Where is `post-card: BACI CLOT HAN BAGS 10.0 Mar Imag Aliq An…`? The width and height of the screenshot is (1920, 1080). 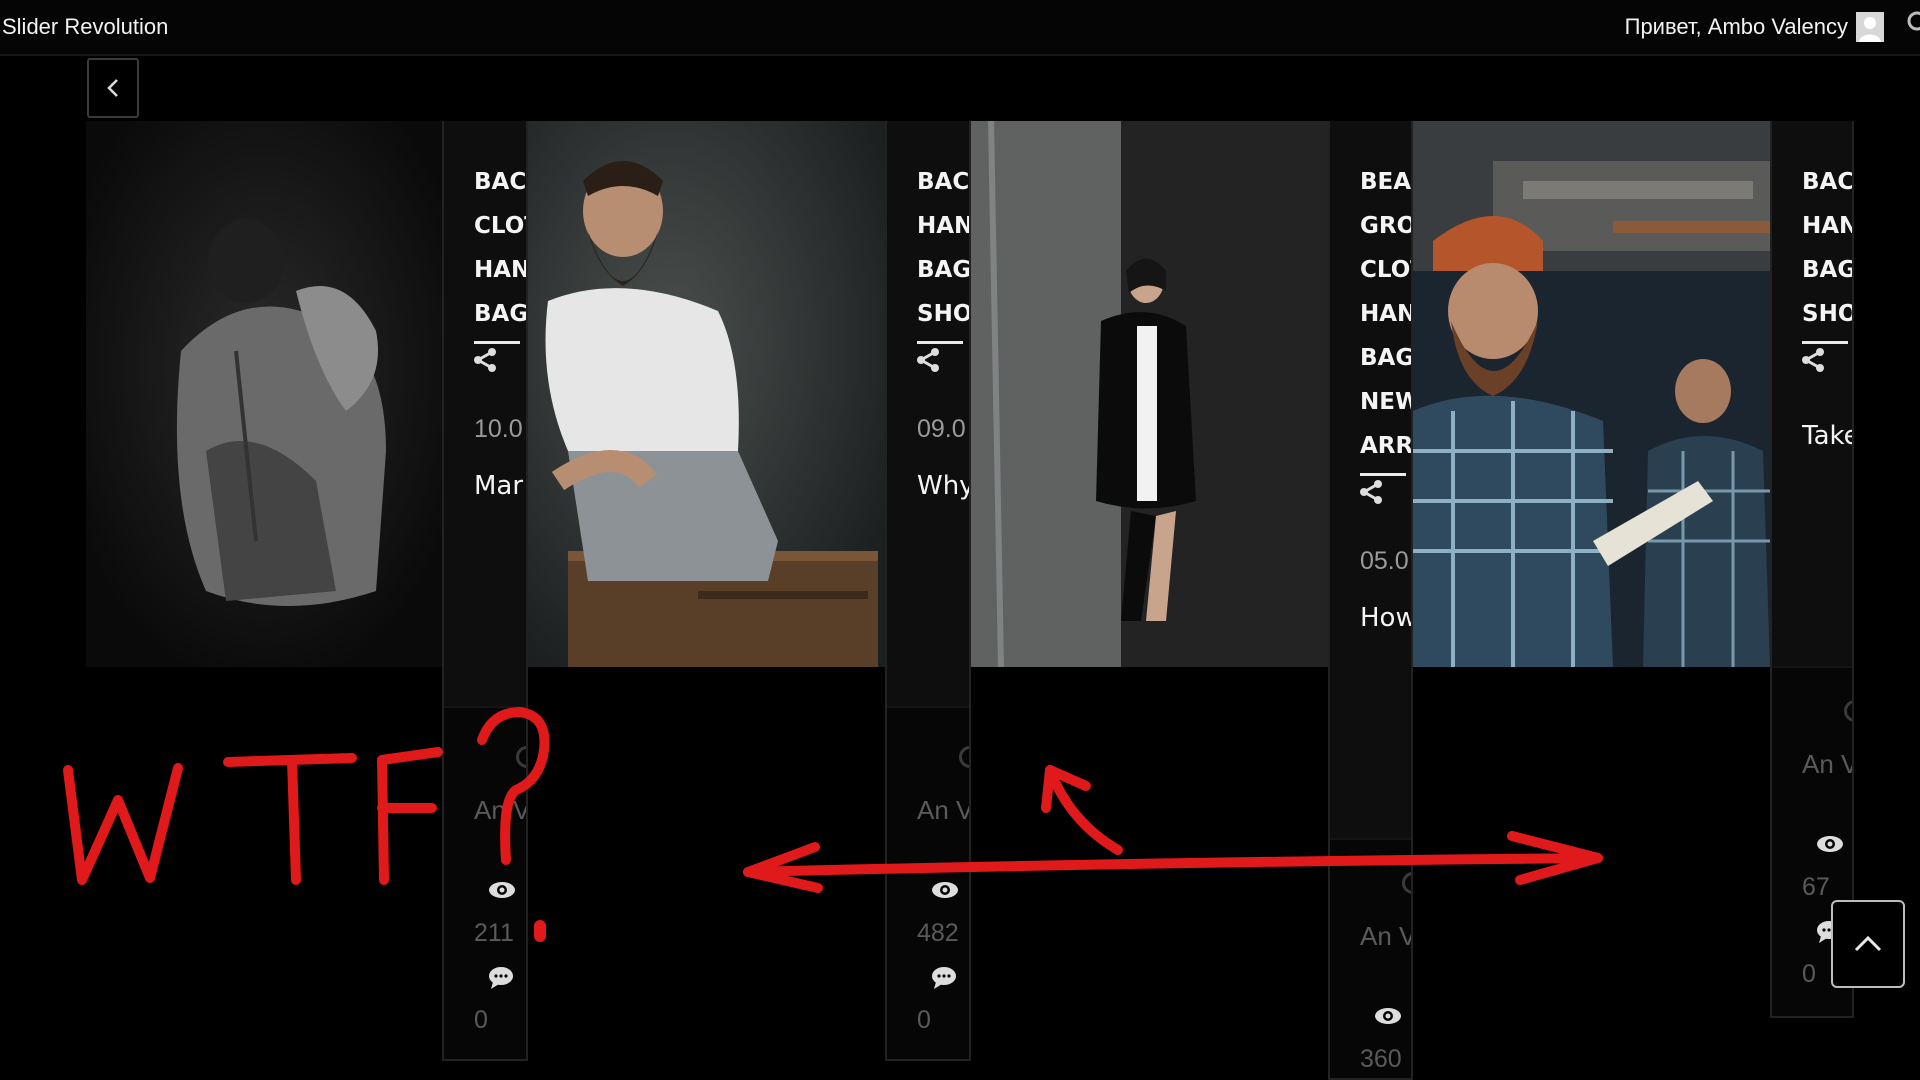 post-card: BACI CLOT HAN BAGS 10.0 Mar Imag Aliq An… is located at coordinates (485, 591).